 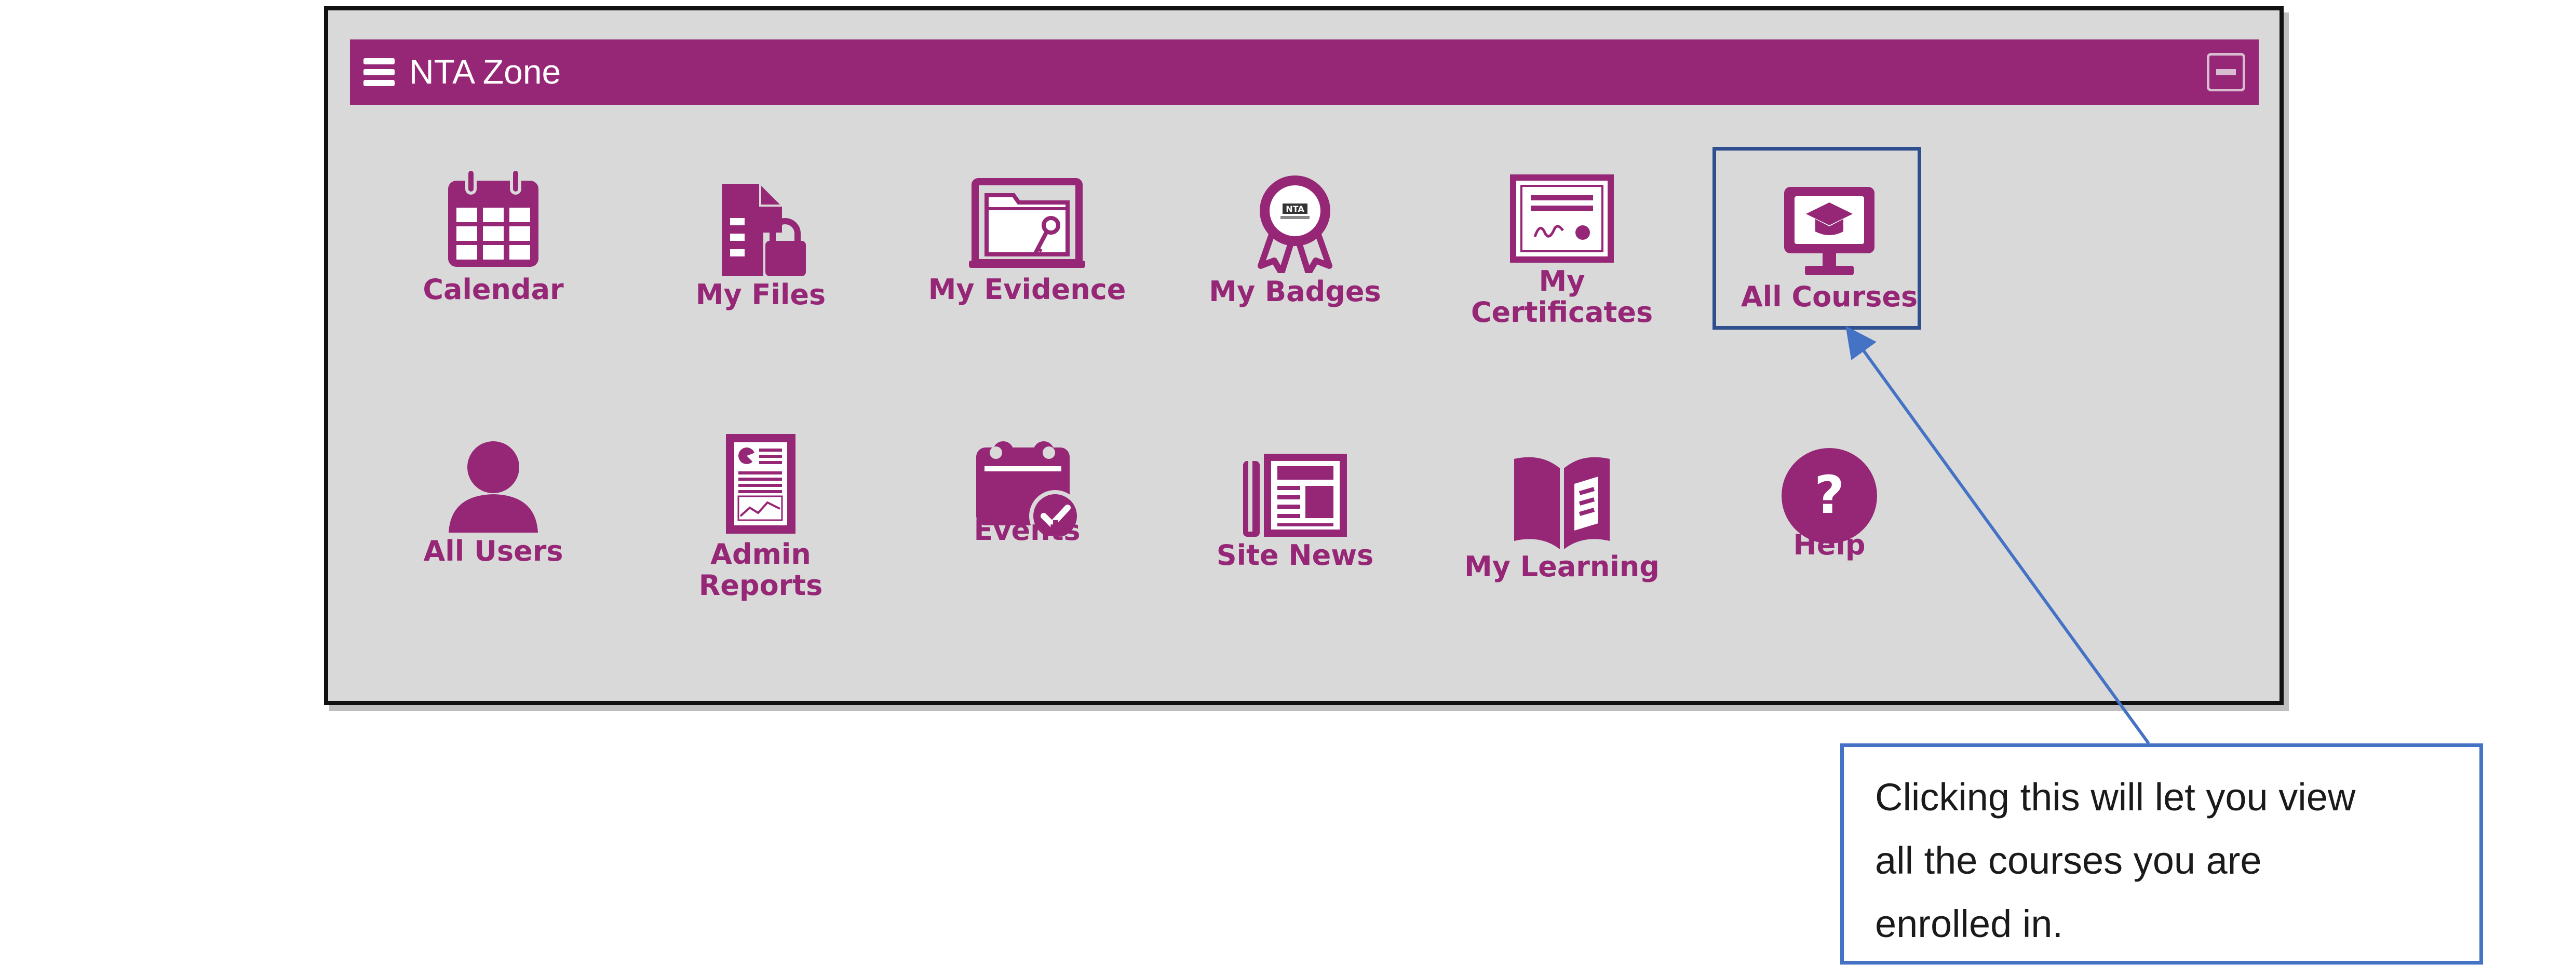 I want to click on callout-line: enrolled in., so click(x=1969, y=924).